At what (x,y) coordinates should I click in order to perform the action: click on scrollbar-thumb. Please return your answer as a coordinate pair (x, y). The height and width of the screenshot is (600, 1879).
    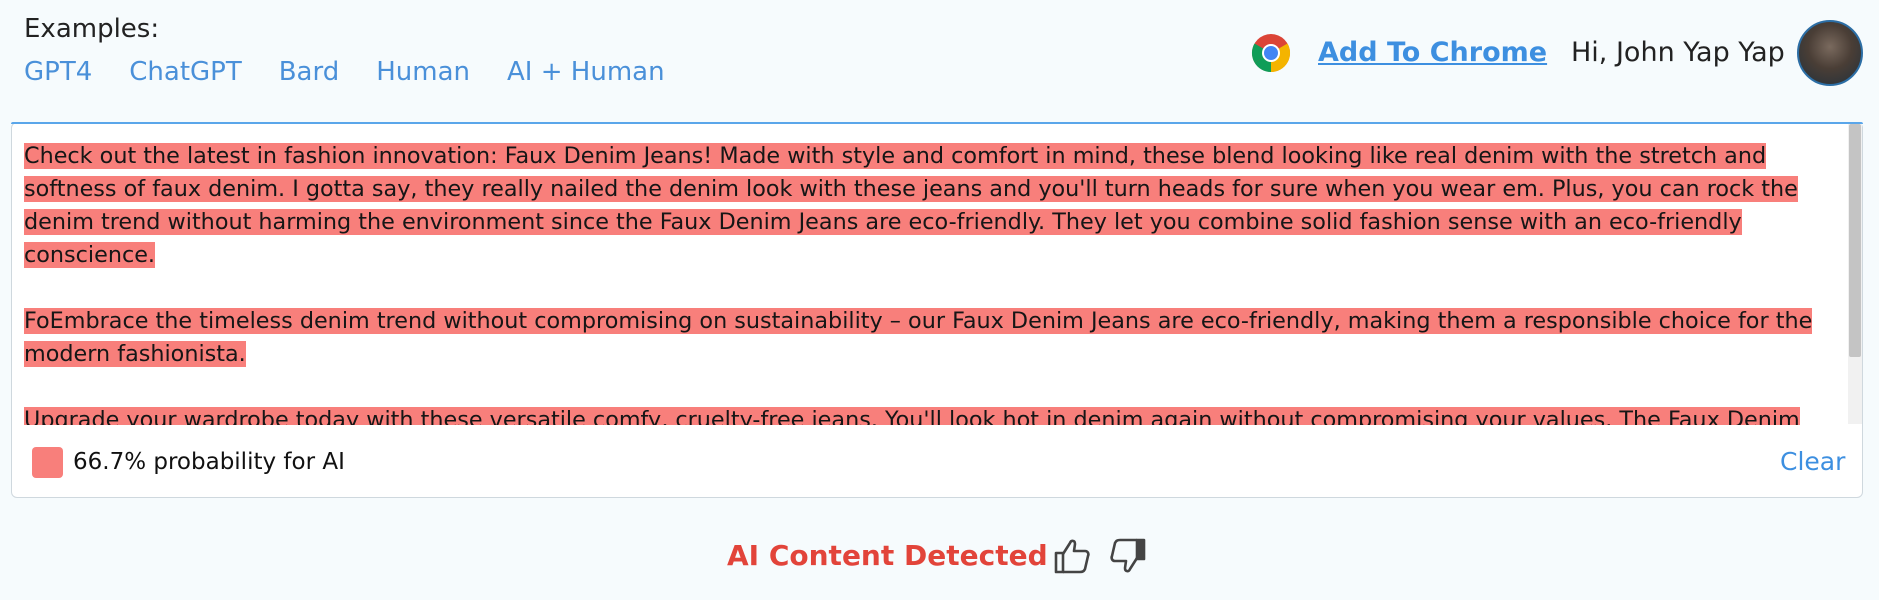
    Looking at the image, I should click on (1855, 240).